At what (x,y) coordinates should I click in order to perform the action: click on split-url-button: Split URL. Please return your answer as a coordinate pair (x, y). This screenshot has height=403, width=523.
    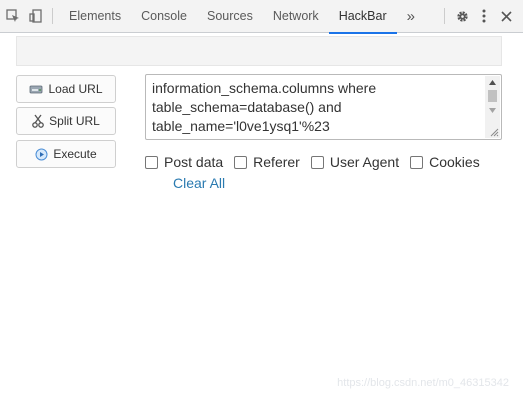
    Looking at the image, I should click on (66, 121).